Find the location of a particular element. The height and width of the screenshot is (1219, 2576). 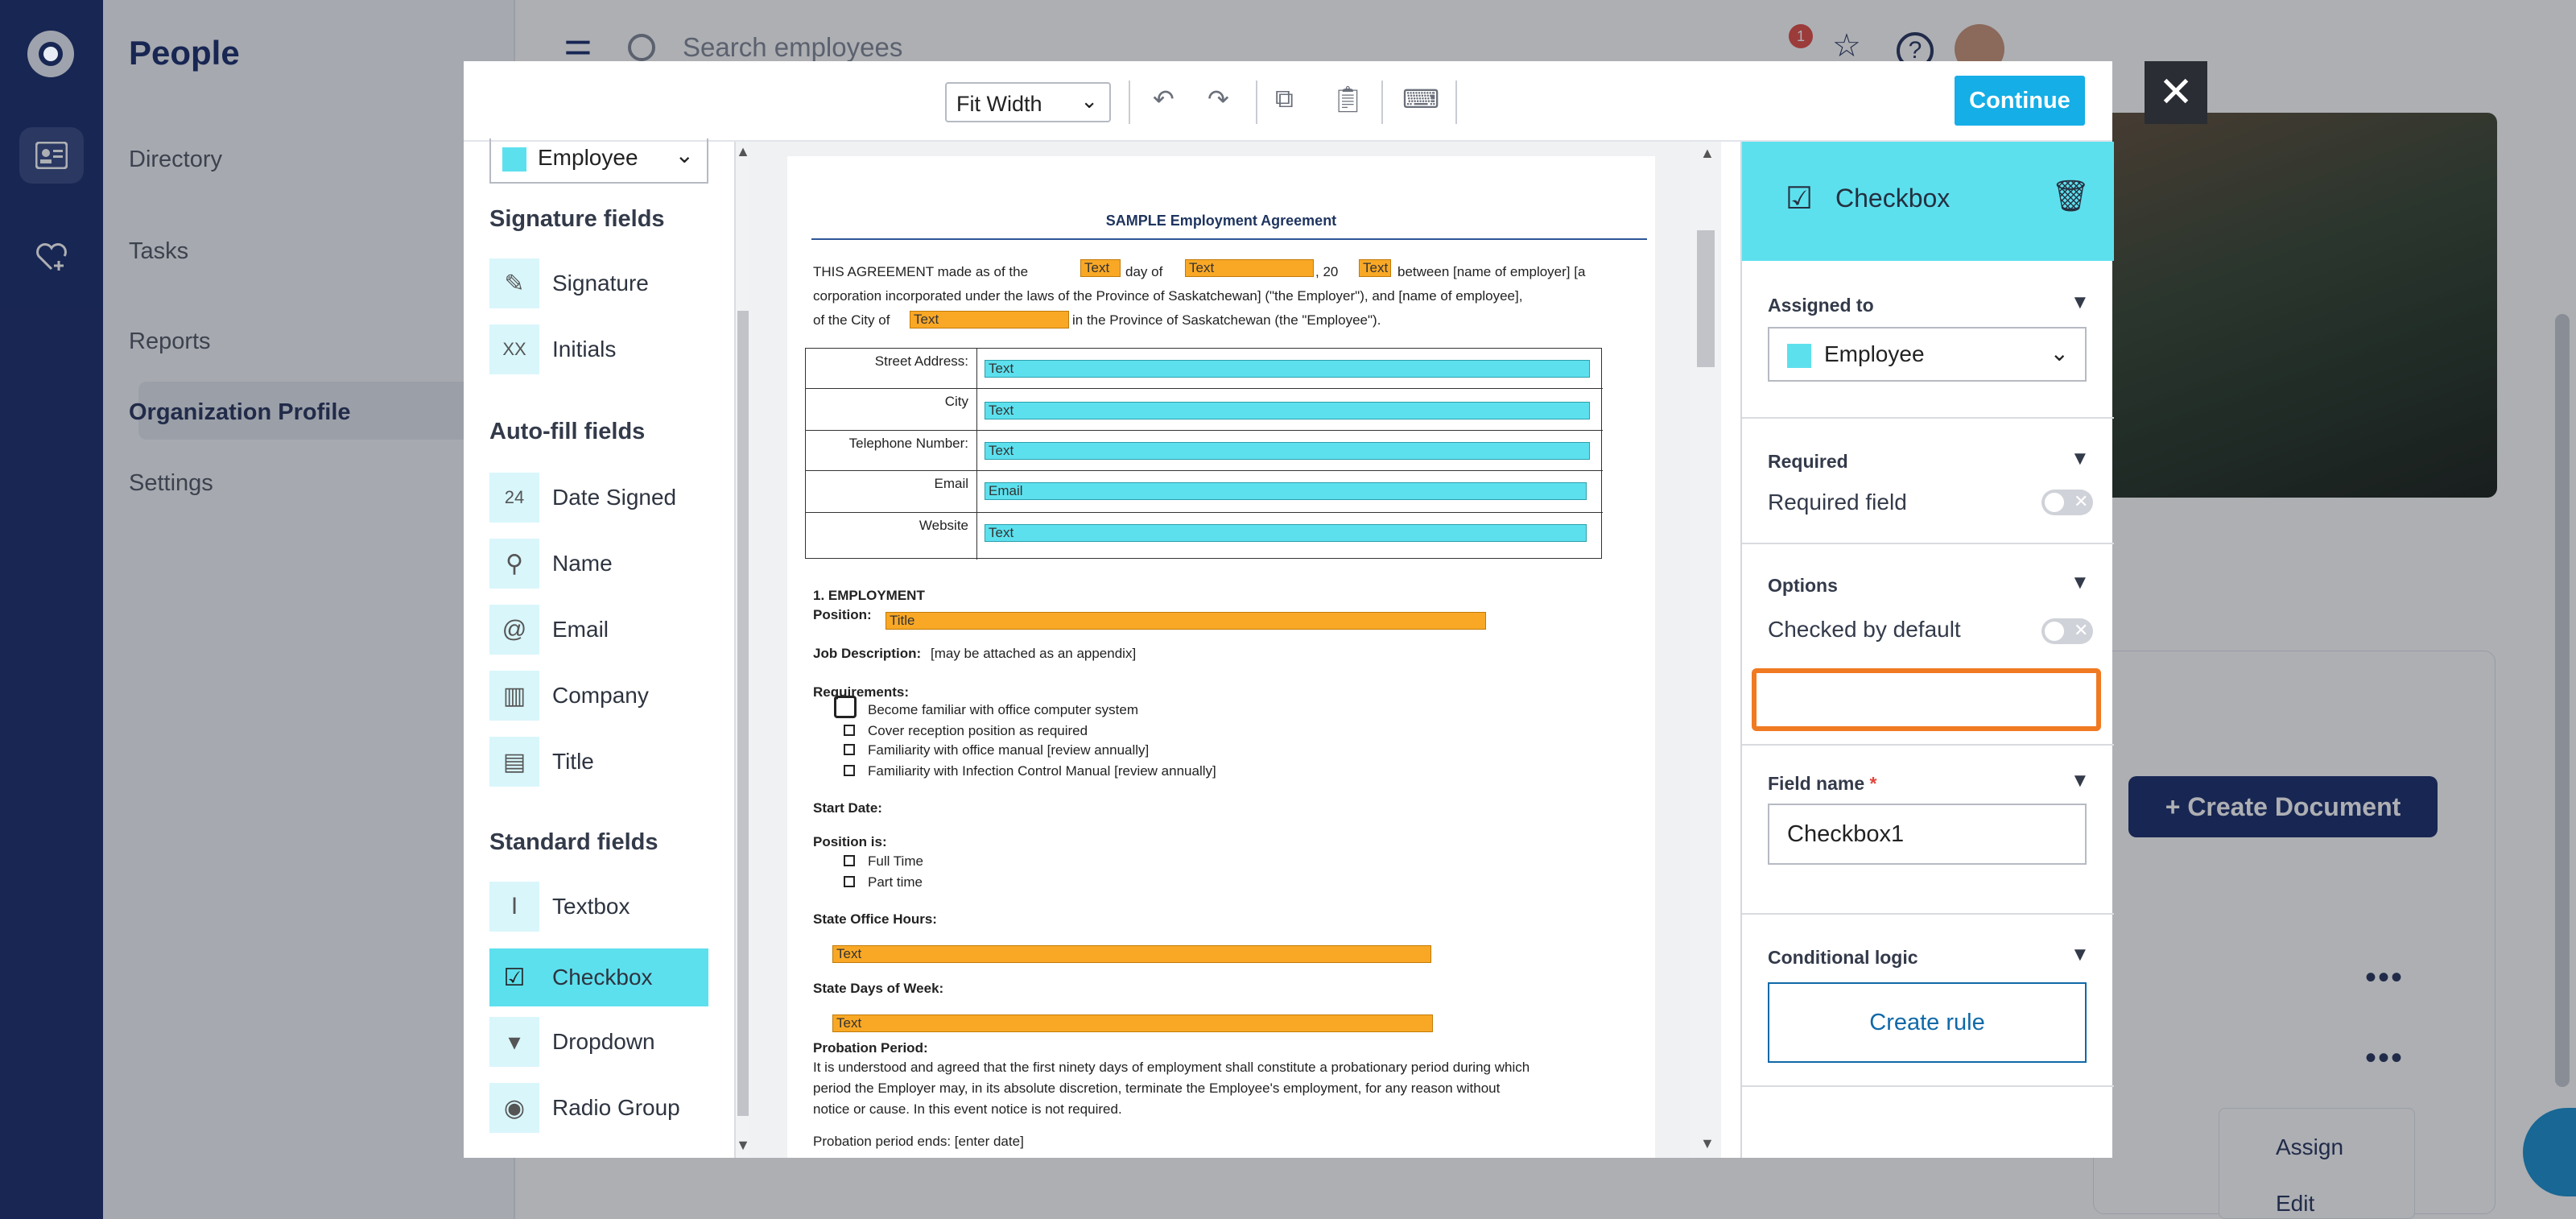

toggle-knob is located at coordinates (2054, 502).